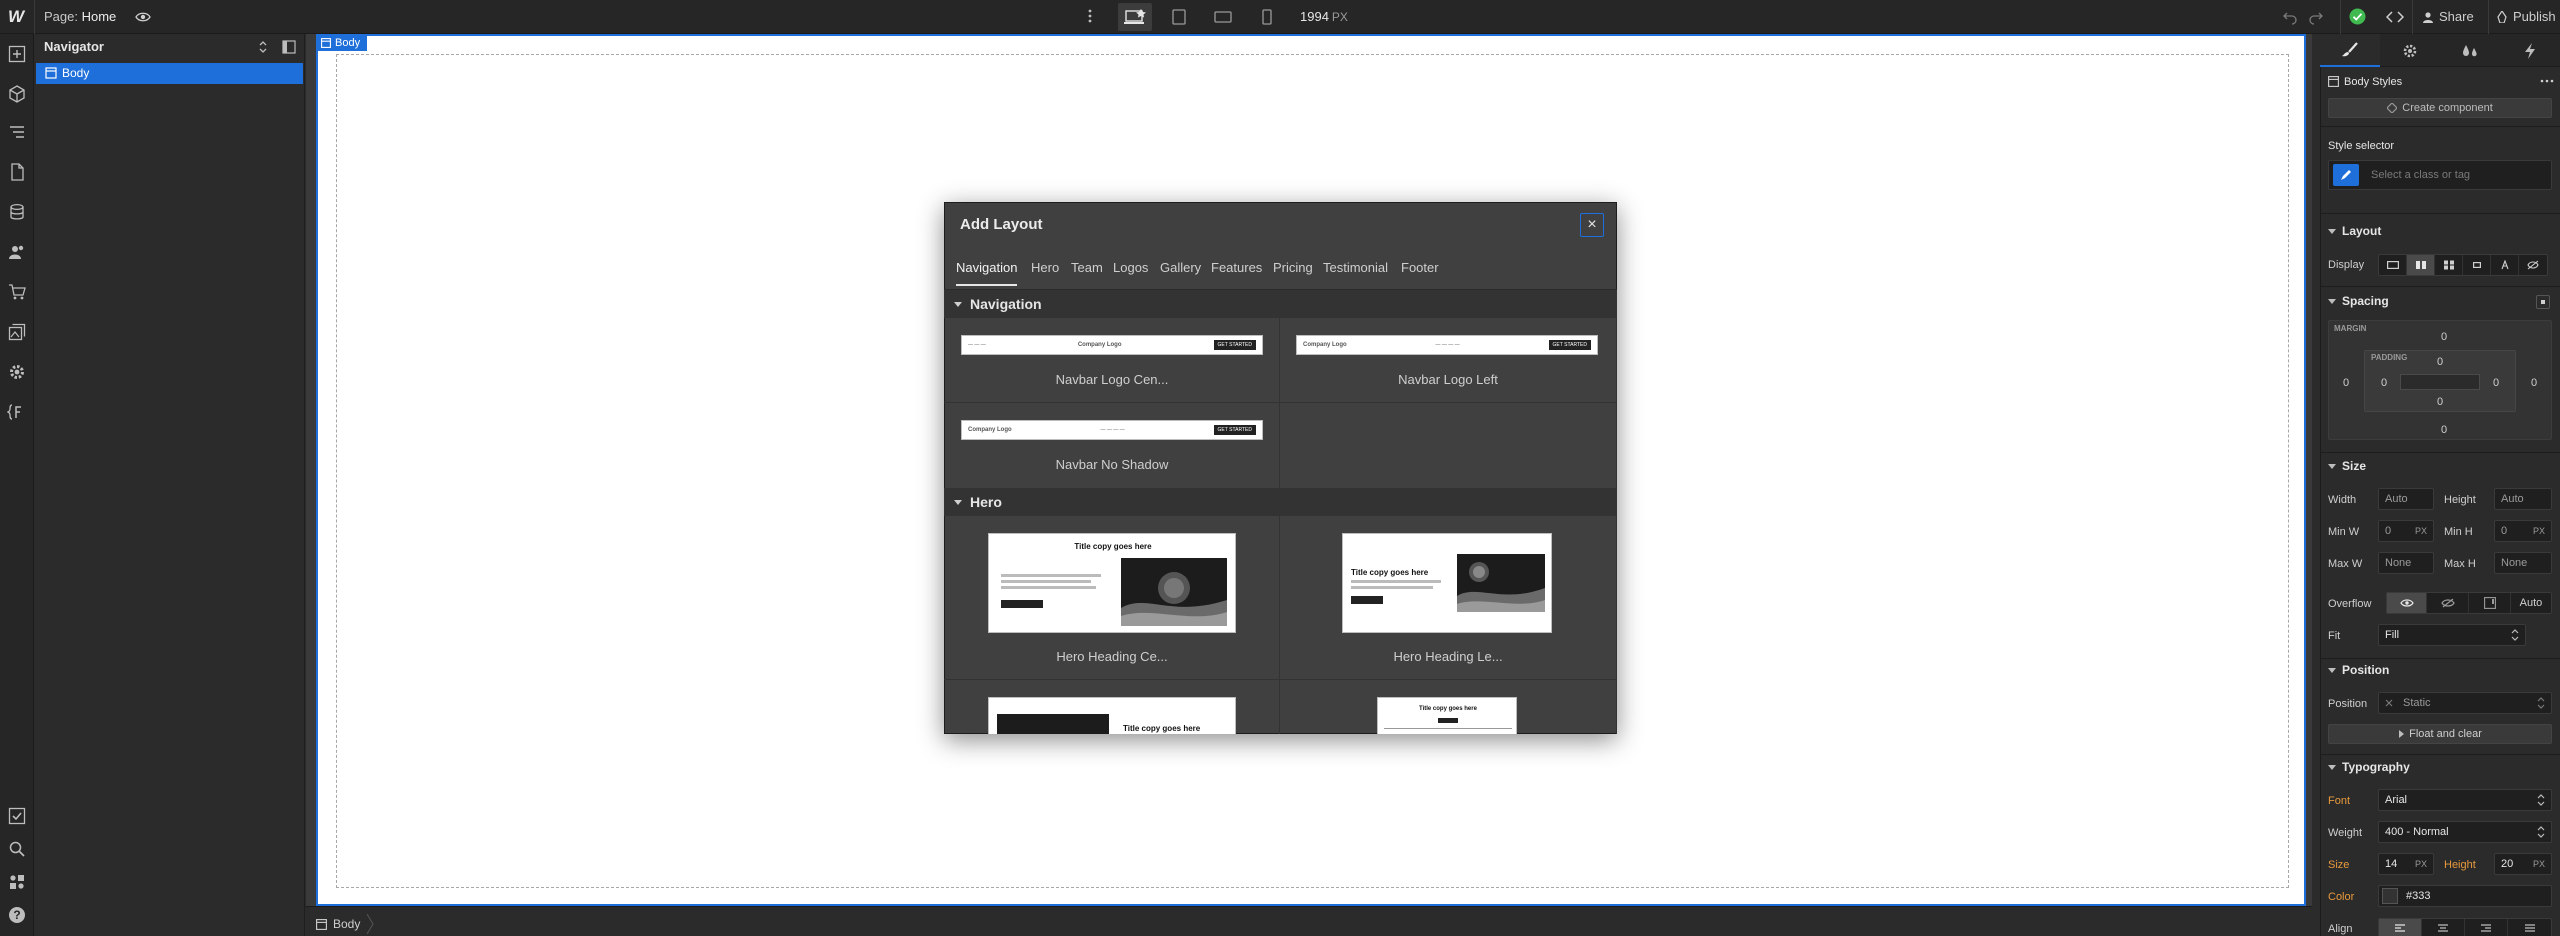 The width and height of the screenshot is (2560, 936). What do you see at coordinates (2486, 927) in the screenshot?
I see `align-right-icon` at bounding box center [2486, 927].